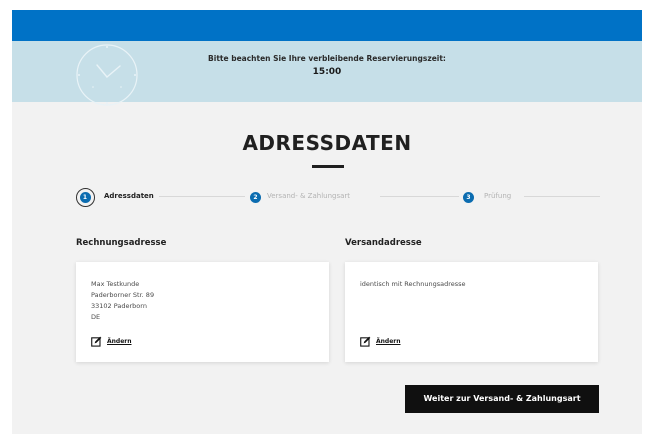  I want to click on timer-value: 15:00, so click(327, 72).